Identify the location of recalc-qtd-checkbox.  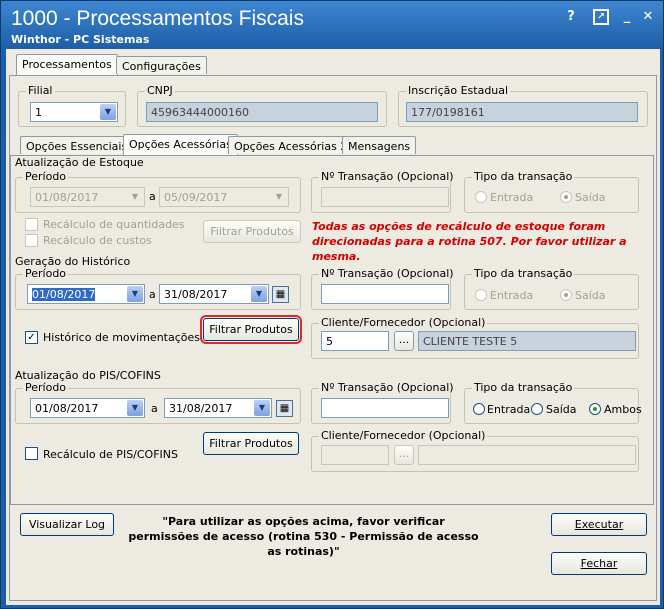
(31, 224).